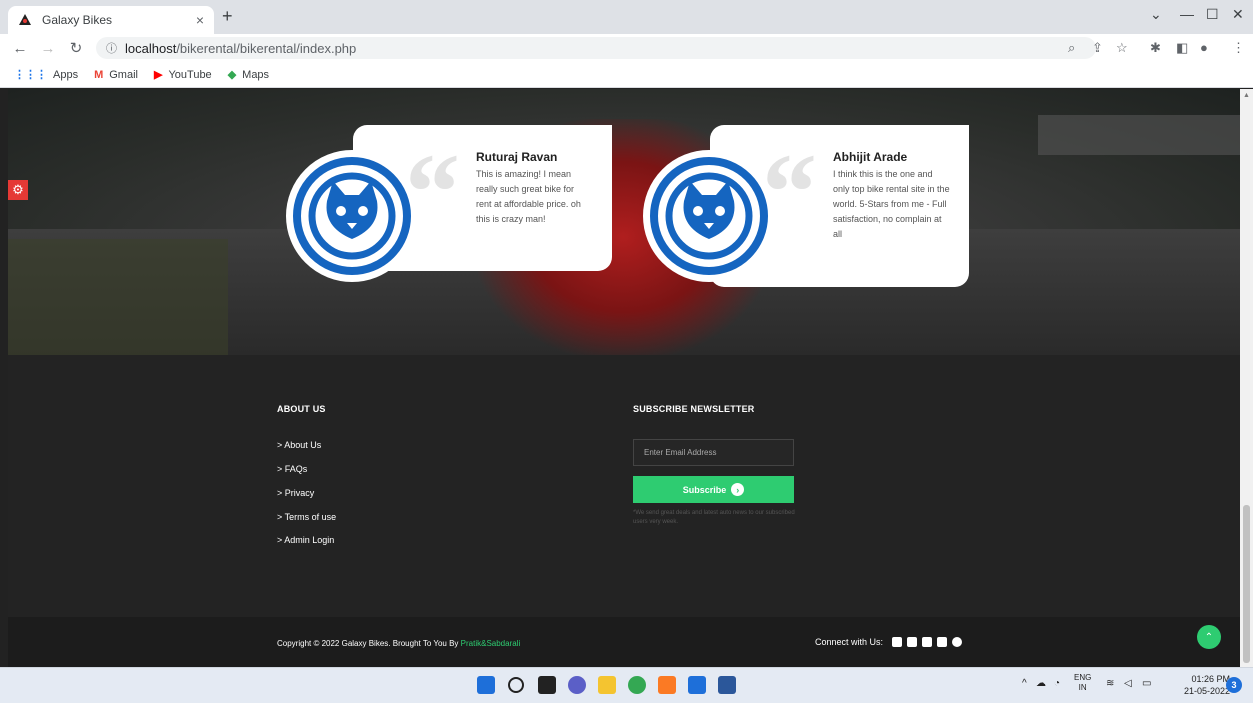 This screenshot has width=1253, height=703. I want to click on url-path: /bikerental/bikerental/index.php, so click(266, 48).